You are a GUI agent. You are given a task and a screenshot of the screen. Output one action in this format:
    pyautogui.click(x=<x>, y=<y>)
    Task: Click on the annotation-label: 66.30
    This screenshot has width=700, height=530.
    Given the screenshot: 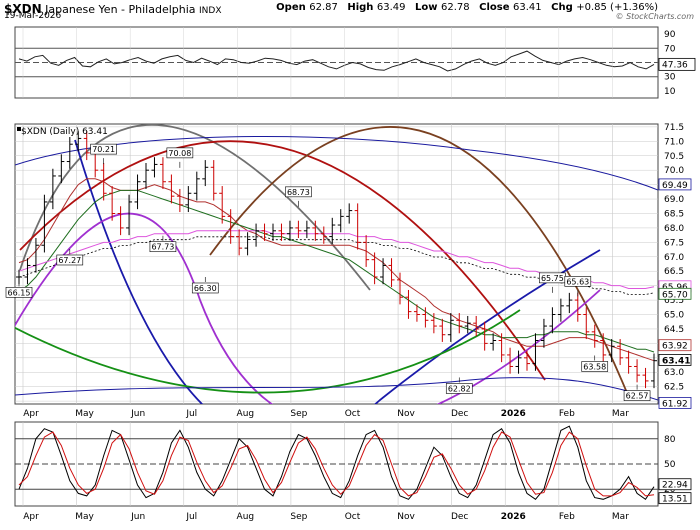 What is the action you would take?
    pyautogui.click(x=205, y=288)
    